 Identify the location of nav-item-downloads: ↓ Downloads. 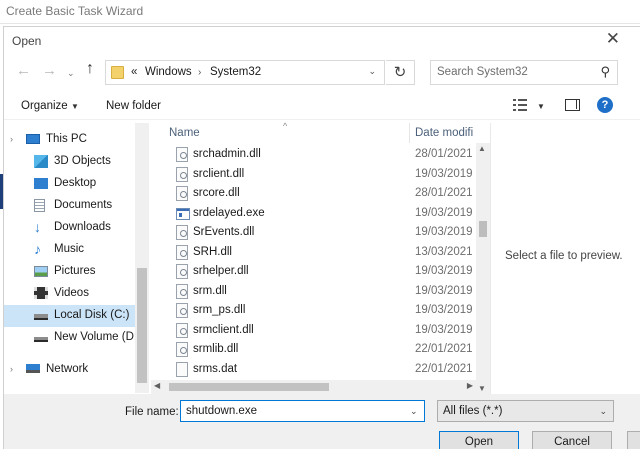
(69, 228).